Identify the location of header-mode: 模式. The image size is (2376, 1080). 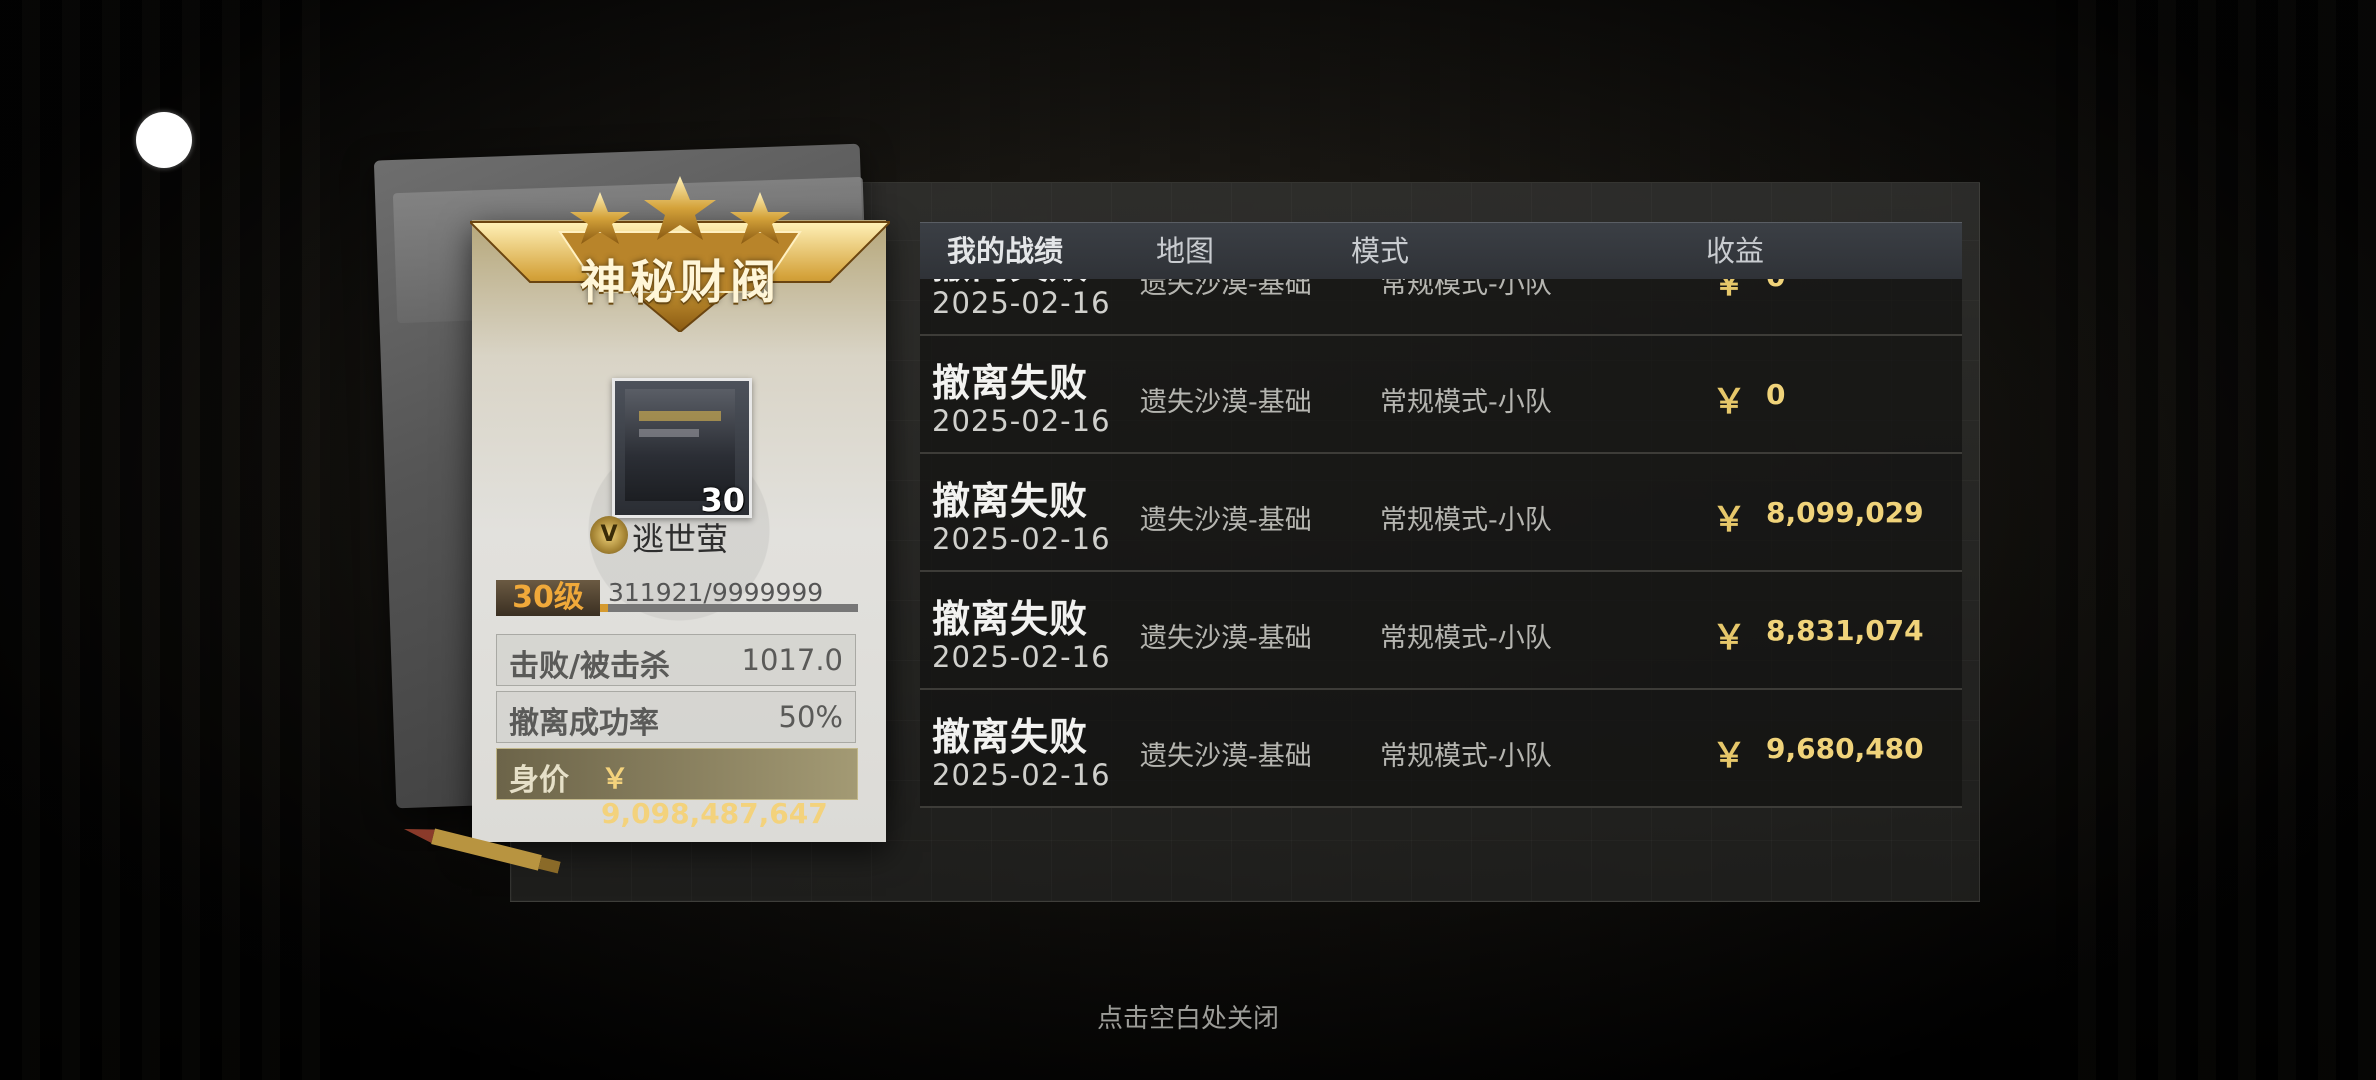
(1379, 251).